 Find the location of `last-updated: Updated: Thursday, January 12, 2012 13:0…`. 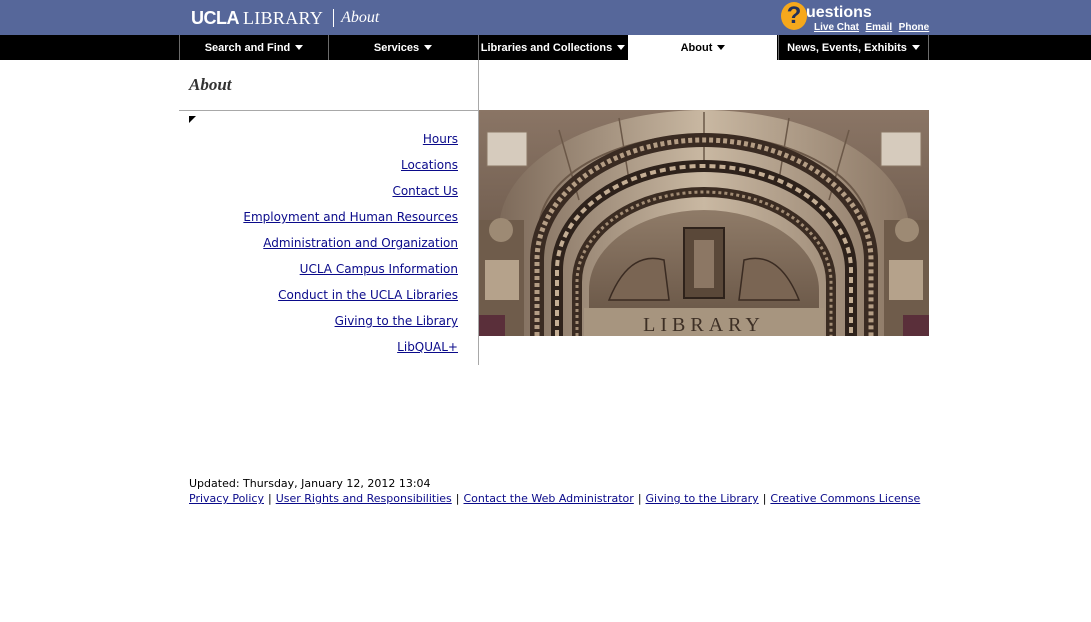

last-updated: Updated: Thursday, January 12, 2012 13:0… is located at coordinates (310, 483).